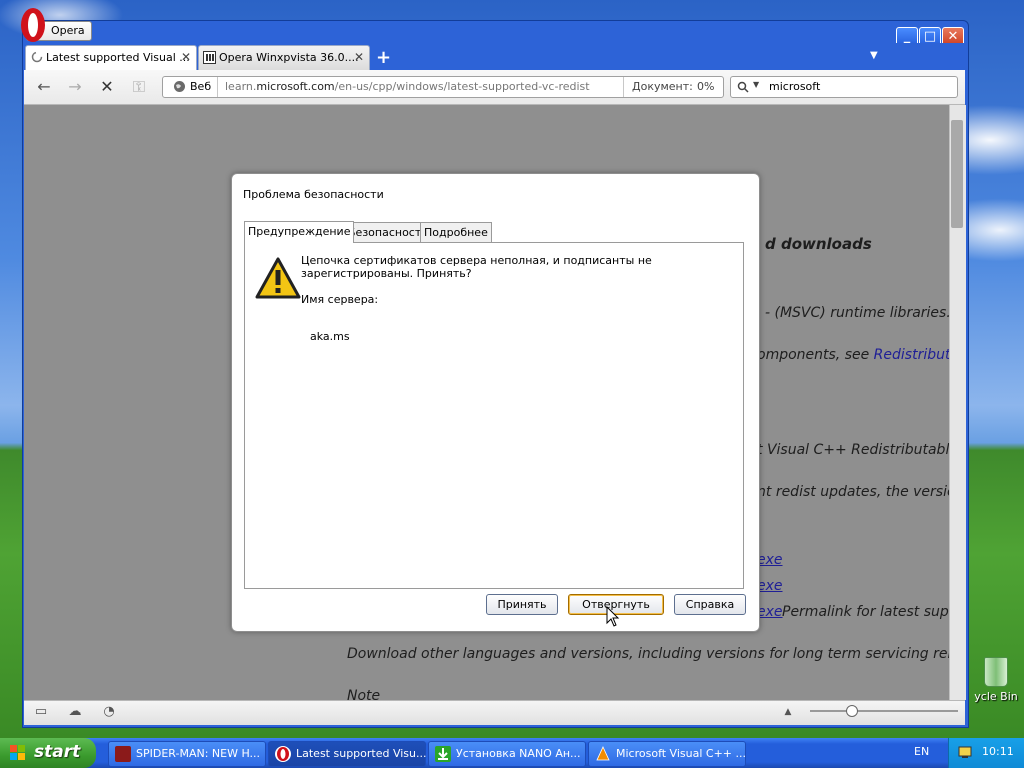 This screenshot has width=1024, height=768. What do you see at coordinates (456, 232) in the screenshot?
I see `tab-details: Подробнее` at bounding box center [456, 232].